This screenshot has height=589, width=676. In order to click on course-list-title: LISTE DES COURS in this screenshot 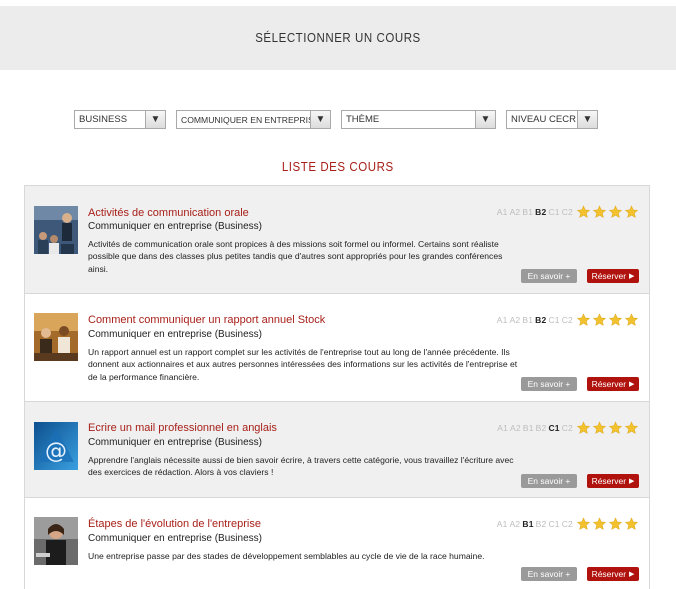, I will do `click(338, 167)`.